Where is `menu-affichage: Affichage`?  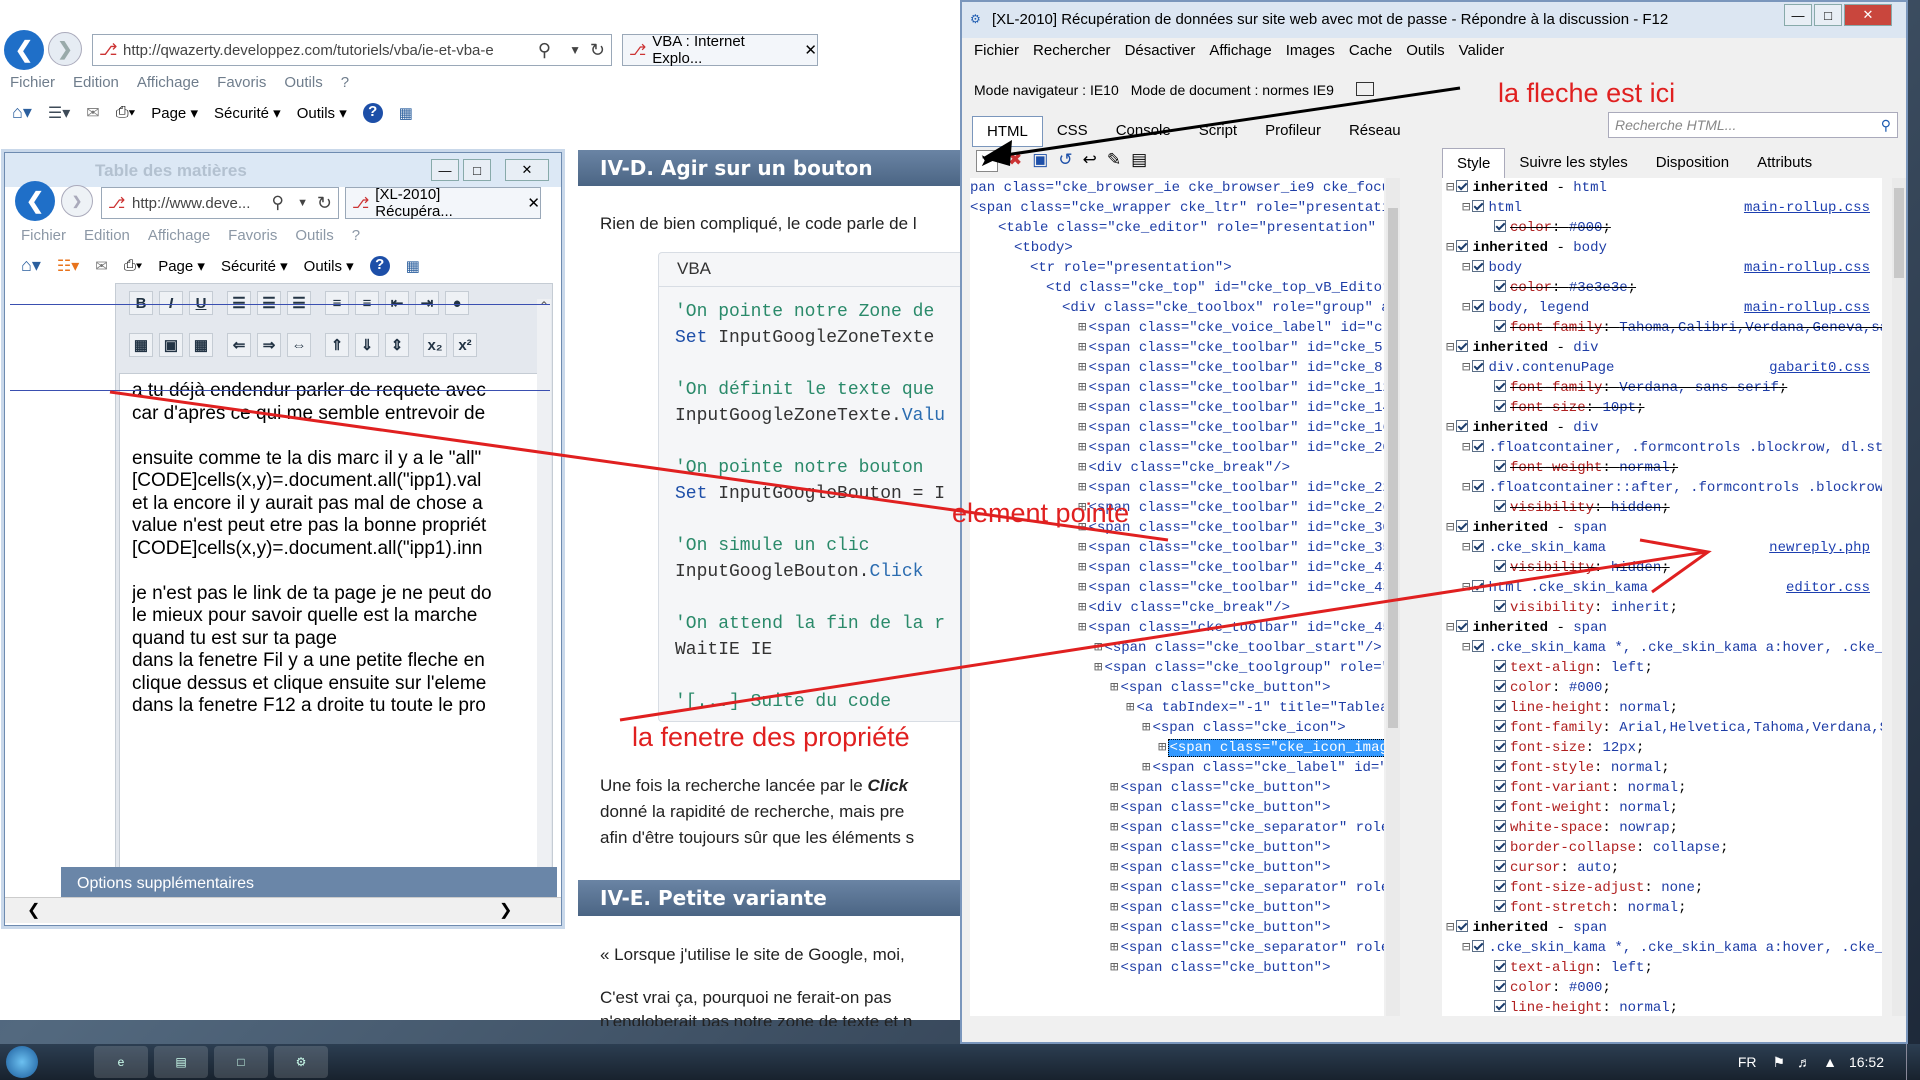
menu-affichage: Affichage is located at coordinates (168, 82).